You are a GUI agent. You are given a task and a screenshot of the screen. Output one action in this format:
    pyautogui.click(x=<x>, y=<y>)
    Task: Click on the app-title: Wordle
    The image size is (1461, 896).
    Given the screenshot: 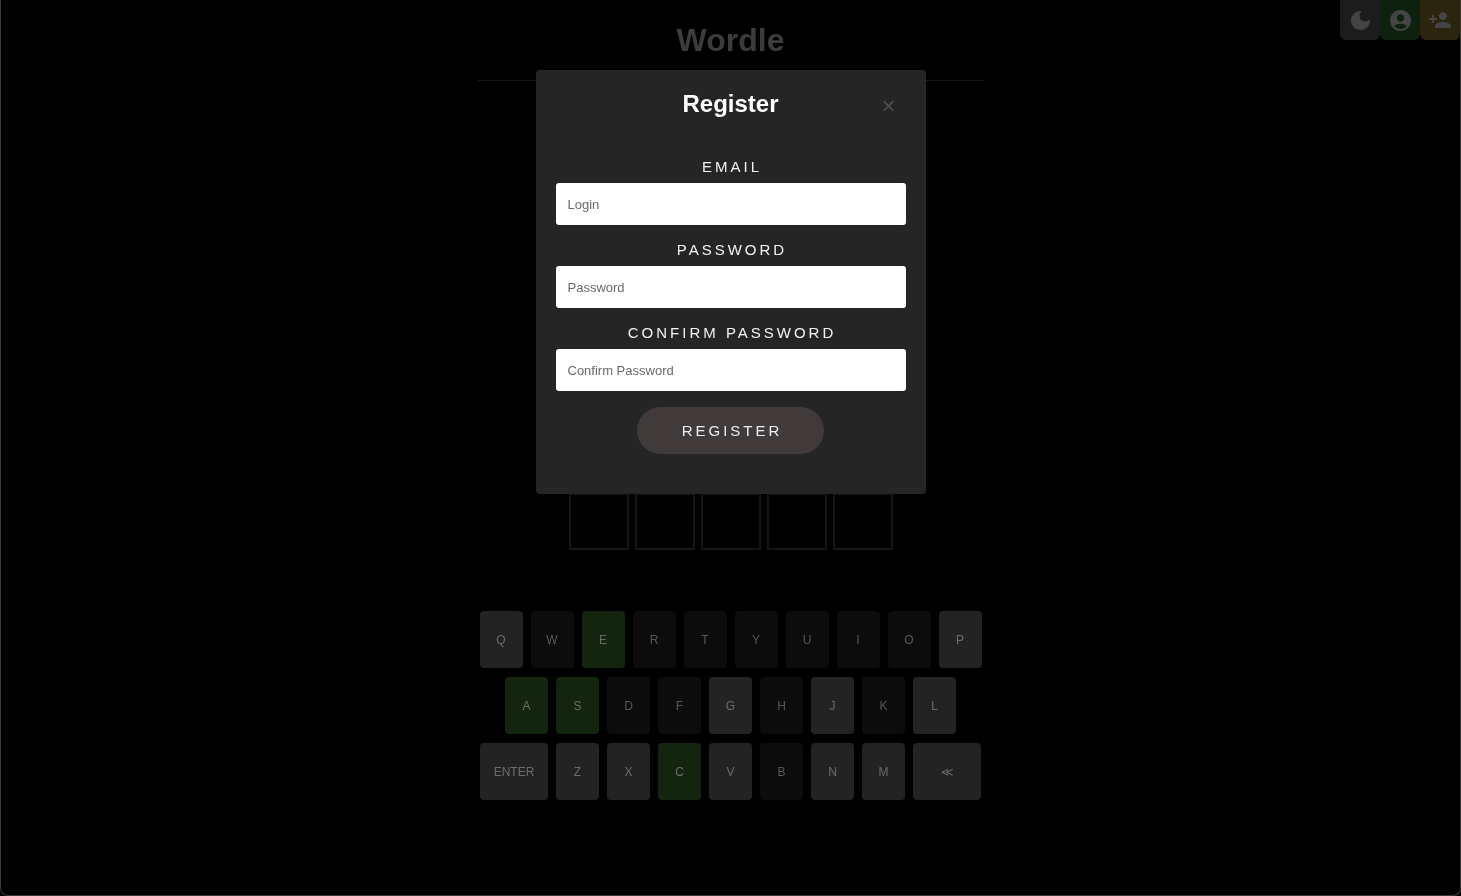 What is the action you would take?
    pyautogui.click(x=730, y=40)
    